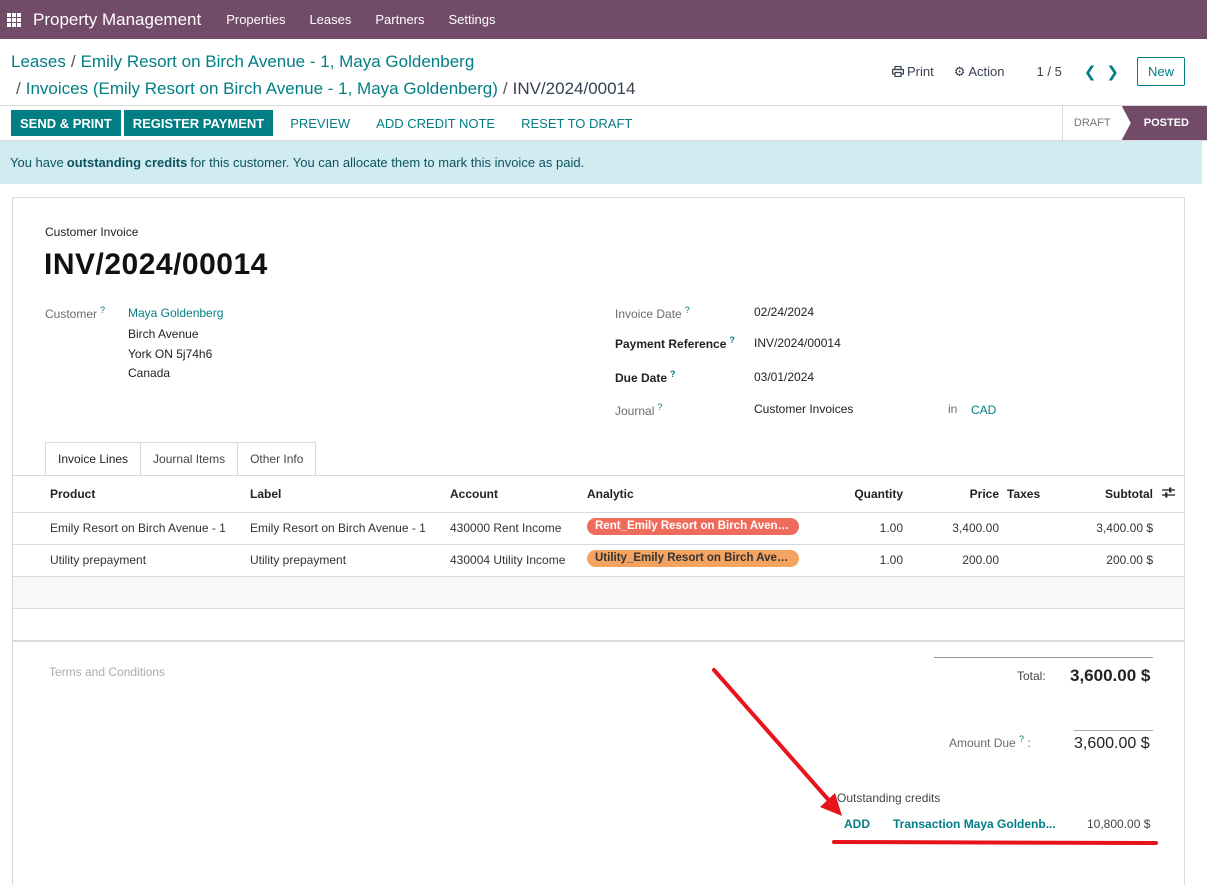  I want to click on row-account: 430004 Utility Income, so click(518, 560).